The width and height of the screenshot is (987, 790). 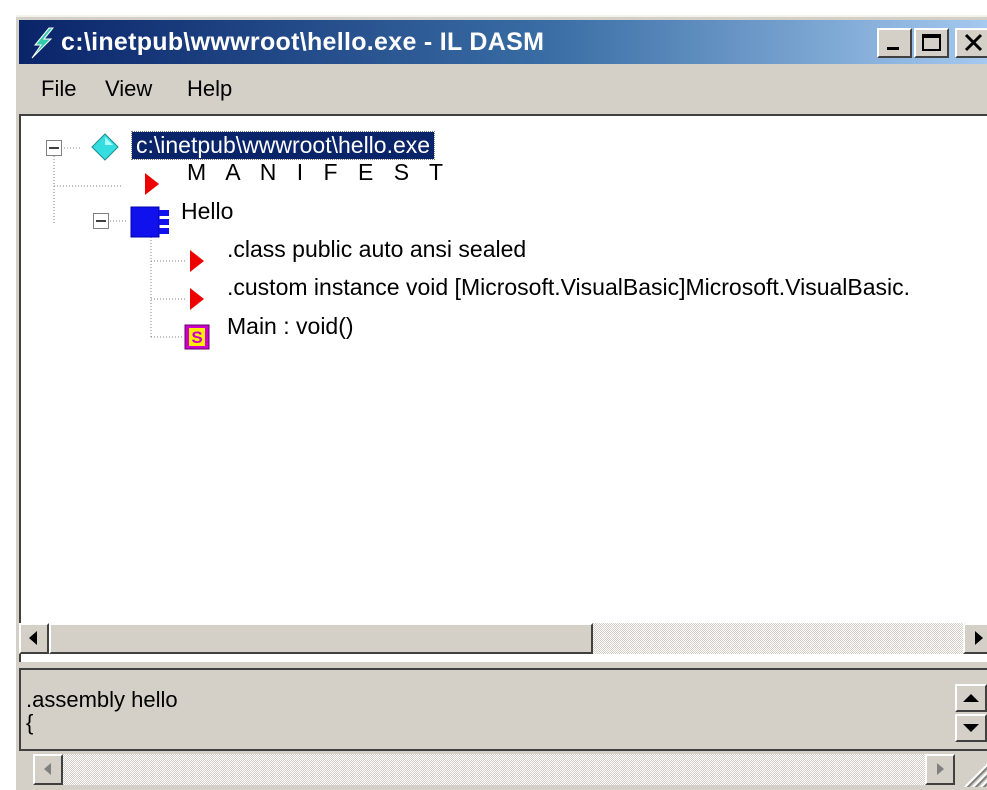 I want to click on detail-horizontal-scrollbar, so click(x=503, y=770).